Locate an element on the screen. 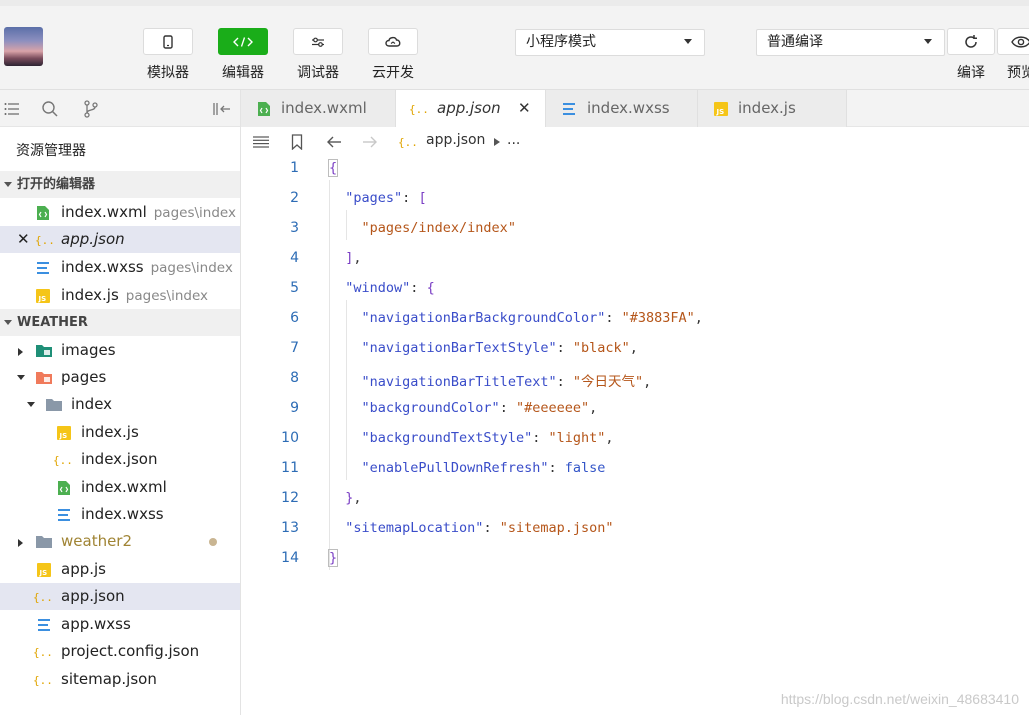 Image resolution: width=1029 pixels, height=715 pixels. simulator-button: 模拟器 is located at coordinates (168, 55).